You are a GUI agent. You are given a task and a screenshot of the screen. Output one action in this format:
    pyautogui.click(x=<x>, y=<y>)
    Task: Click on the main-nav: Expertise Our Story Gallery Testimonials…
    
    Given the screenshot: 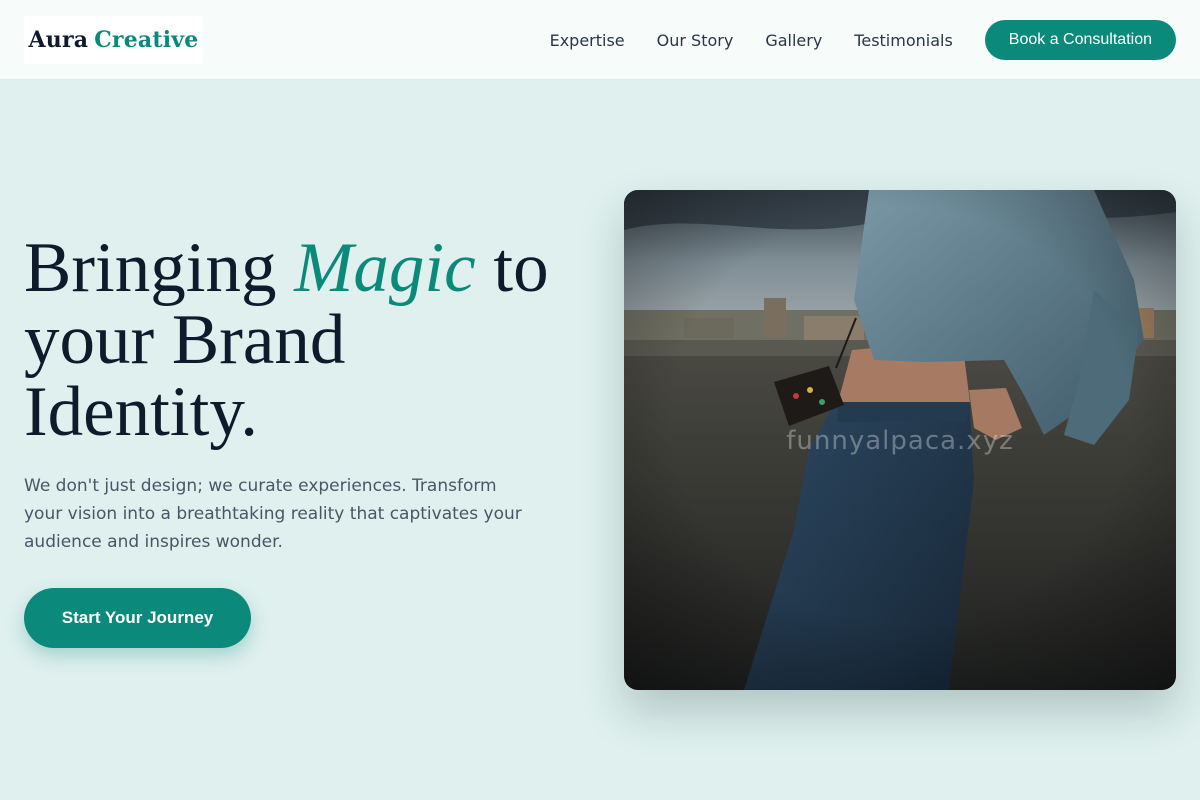 What is the action you would take?
    pyautogui.click(x=863, y=40)
    